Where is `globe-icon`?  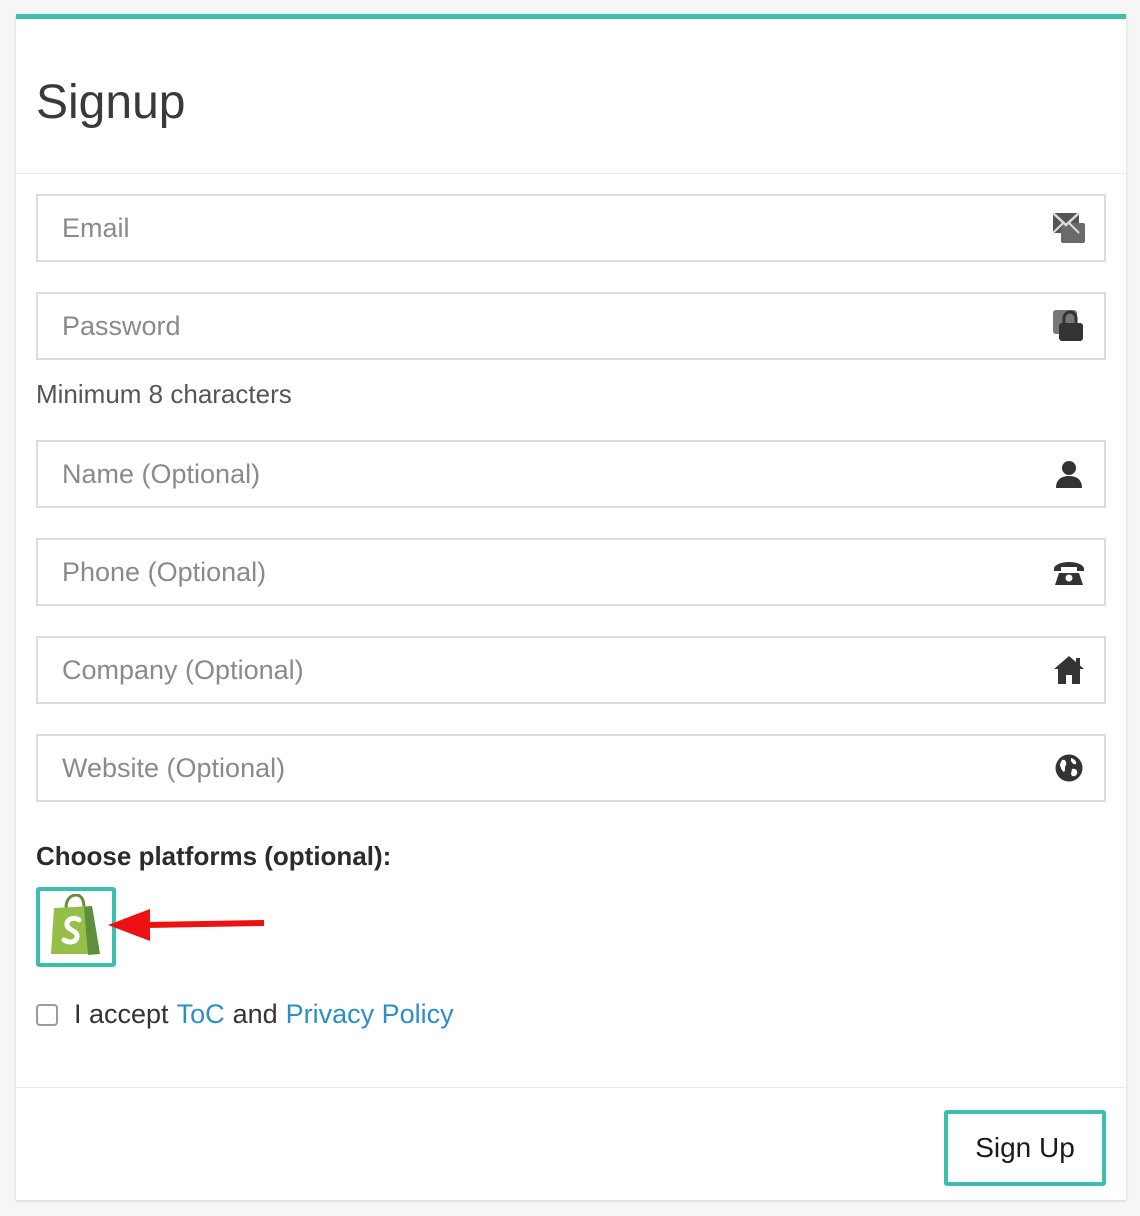 globe-icon is located at coordinates (1069, 768).